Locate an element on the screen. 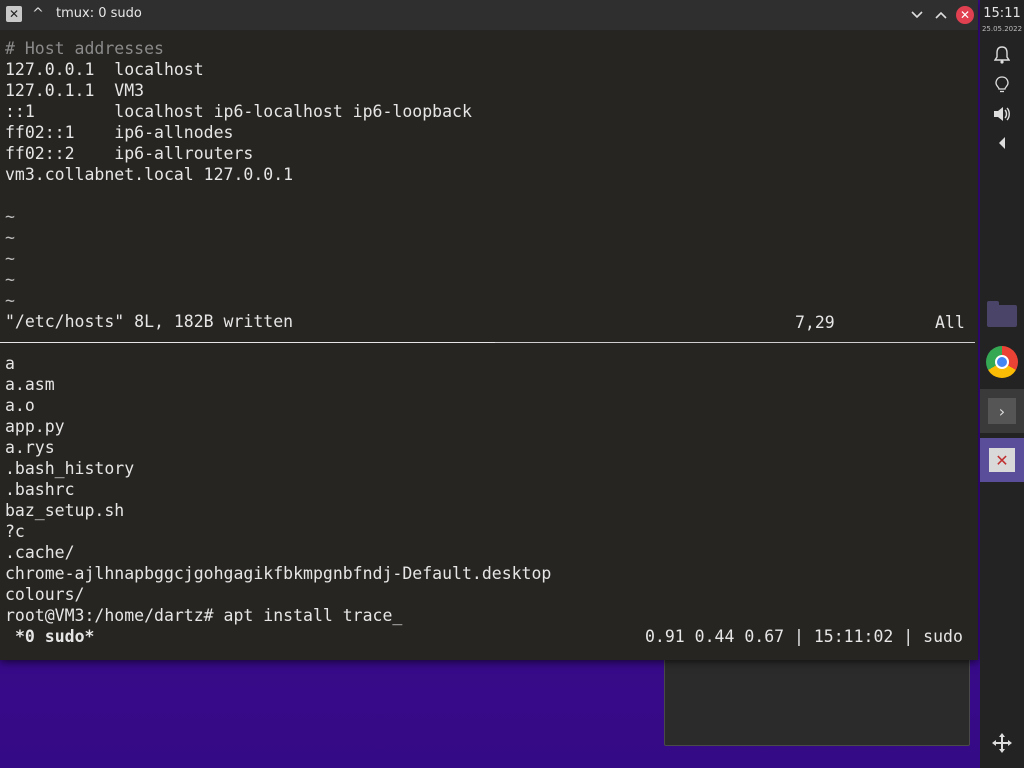  shell-line: ?c is located at coordinates (15, 531).